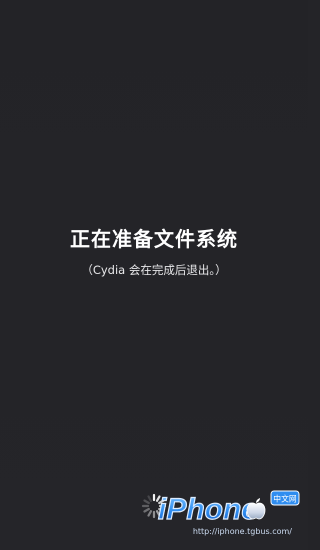 Image resolution: width=320 pixels, height=550 pixels. What do you see at coordinates (208, 509) in the screenshot?
I see `watermark-logo-text: iPhone` at bounding box center [208, 509].